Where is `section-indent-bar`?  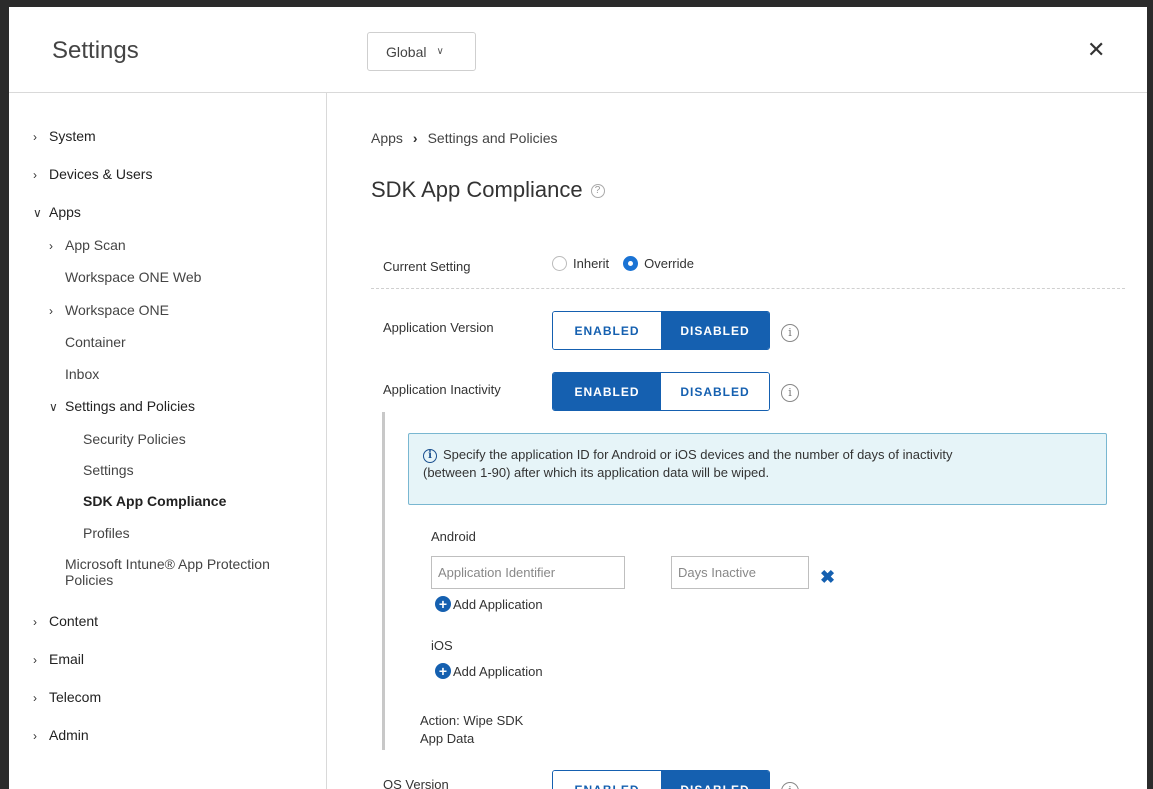
section-indent-bar is located at coordinates (383, 581).